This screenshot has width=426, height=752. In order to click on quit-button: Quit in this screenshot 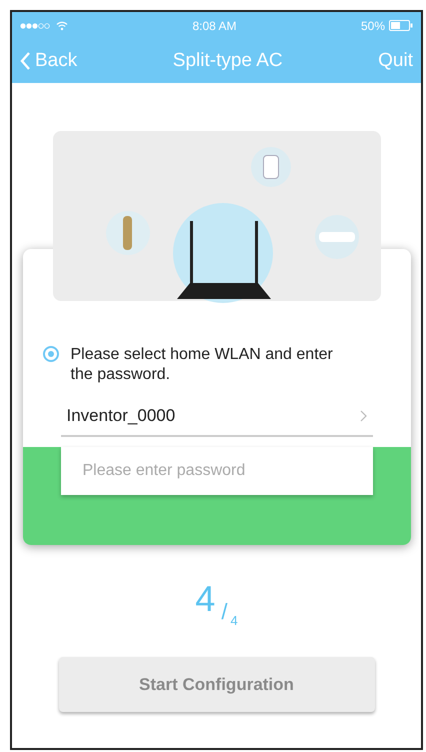, I will do `click(395, 61)`.